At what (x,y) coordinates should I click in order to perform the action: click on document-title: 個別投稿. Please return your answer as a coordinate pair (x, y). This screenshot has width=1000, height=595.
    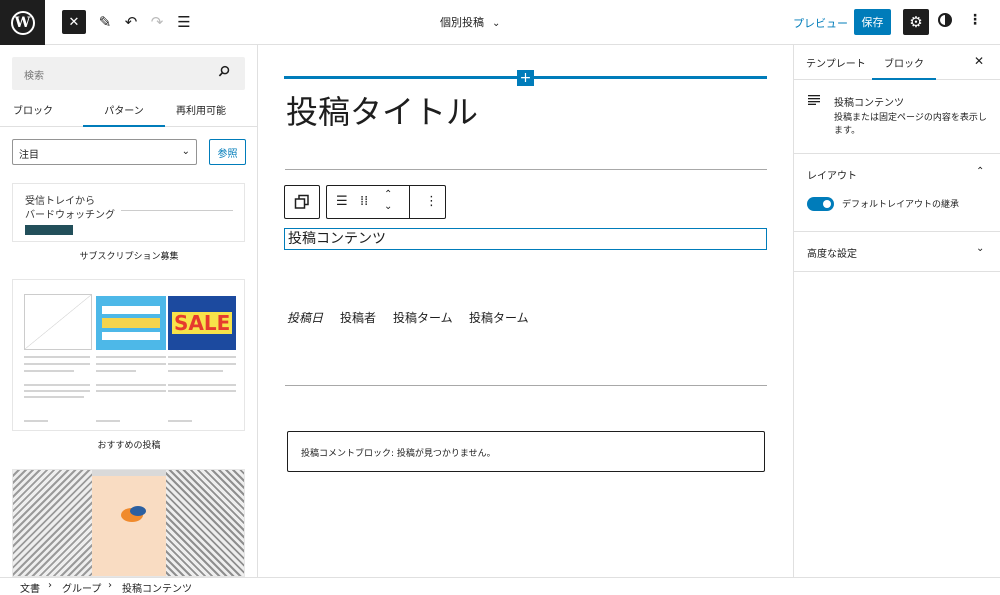
    Looking at the image, I should click on (462, 22).